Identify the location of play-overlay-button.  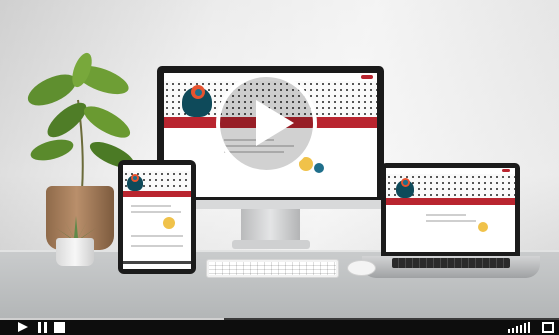
(266, 123).